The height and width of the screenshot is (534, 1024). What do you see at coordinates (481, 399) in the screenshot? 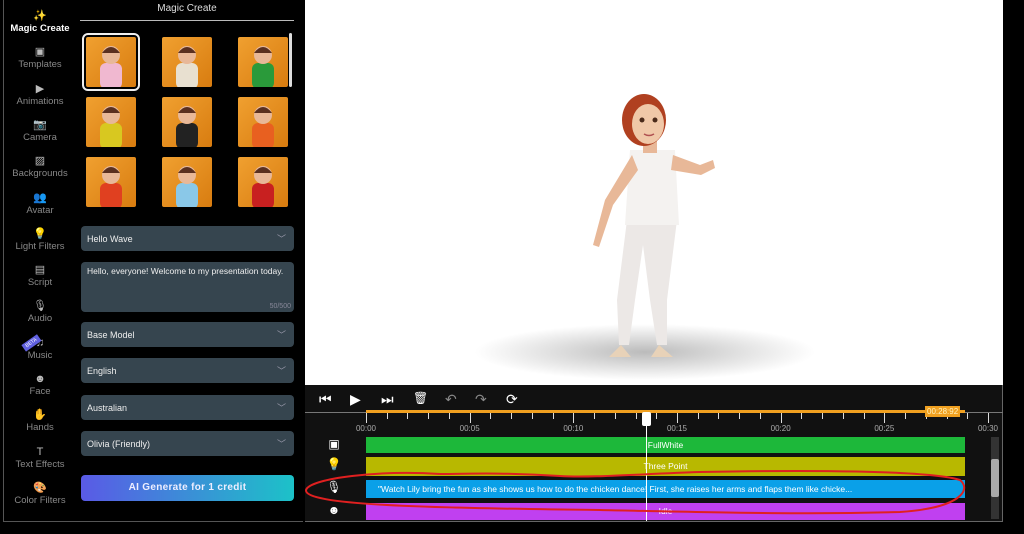
I see `redo-button: ↷` at bounding box center [481, 399].